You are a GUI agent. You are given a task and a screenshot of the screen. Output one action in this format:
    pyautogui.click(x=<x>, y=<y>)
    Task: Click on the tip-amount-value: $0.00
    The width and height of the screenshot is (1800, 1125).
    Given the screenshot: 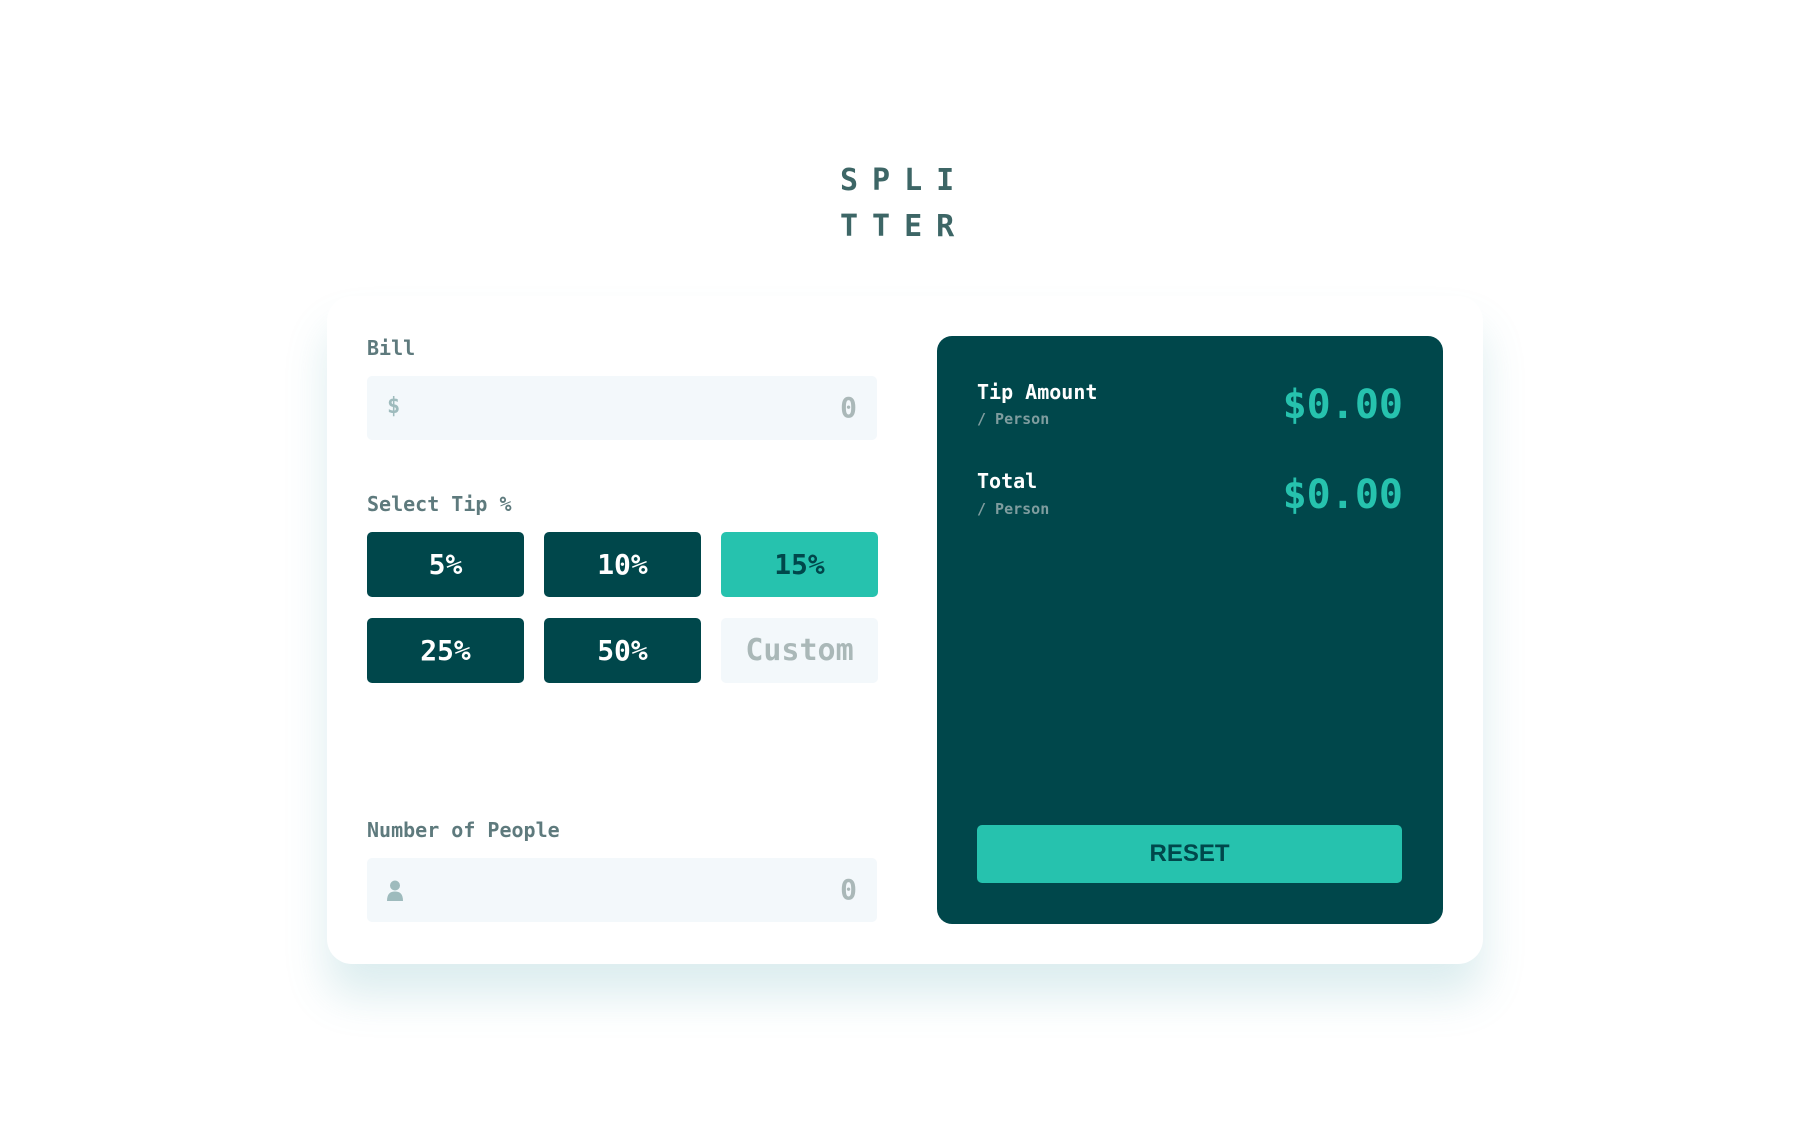 What is the action you would take?
    pyautogui.click(x=1342, y=405)
    